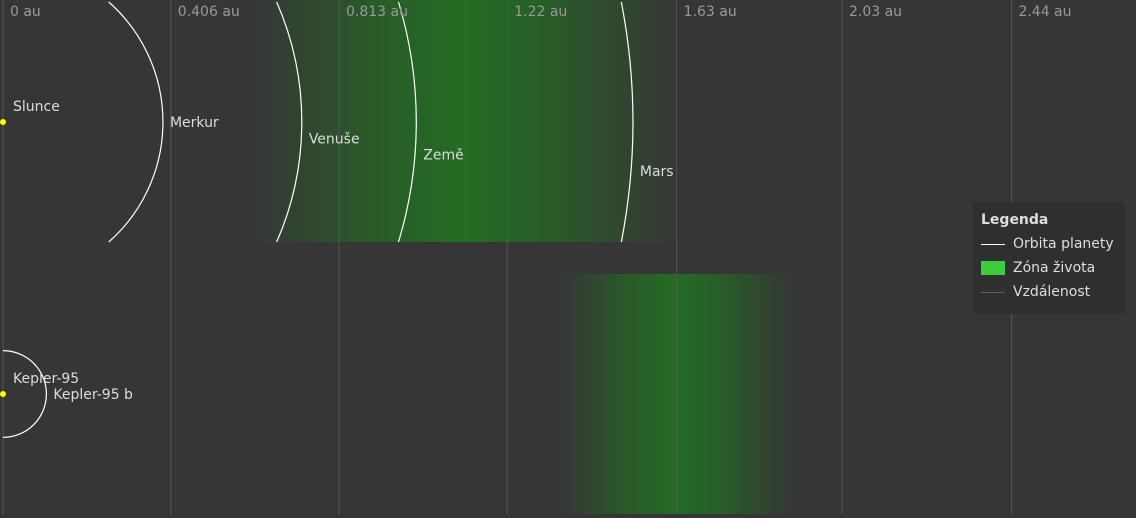  Describe the element at coordinates (209, 12) in the screenshot. I see `distance-tick-label: 0.406 au` at that location.